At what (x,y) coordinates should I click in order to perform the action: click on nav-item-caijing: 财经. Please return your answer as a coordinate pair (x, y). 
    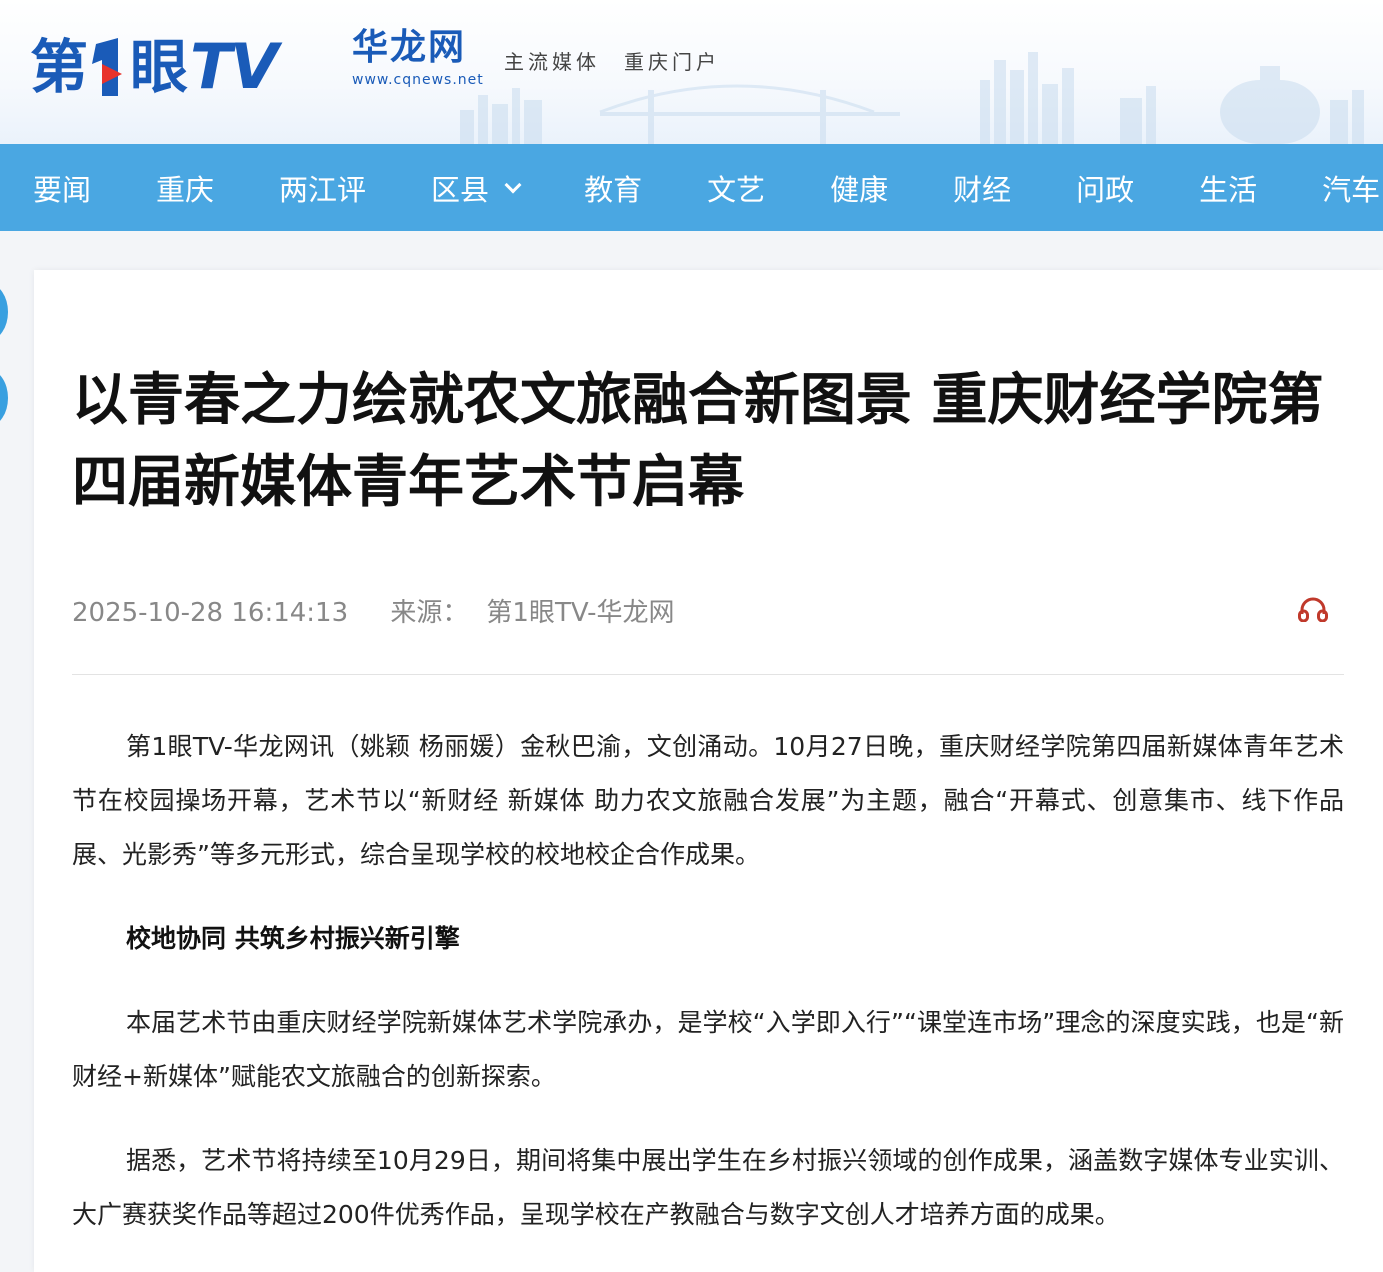
    Looking at the image, I should click on (982, 188).